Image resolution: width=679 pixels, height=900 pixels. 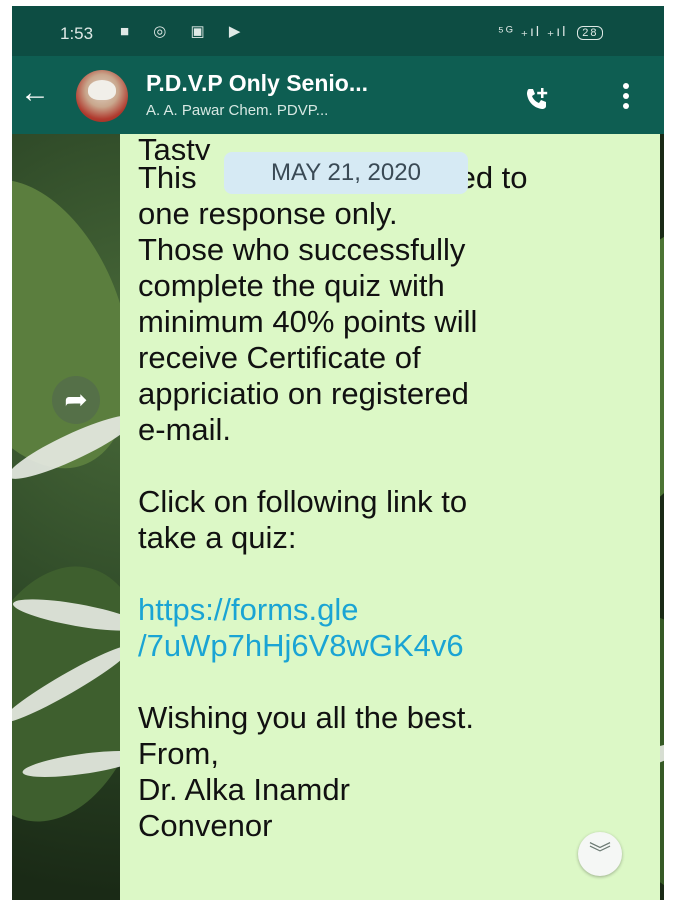 What do you see at coordinates (303, 501) in the screenshot?
I see `message-line: Click on following link to` at bounding box center [303, 501].